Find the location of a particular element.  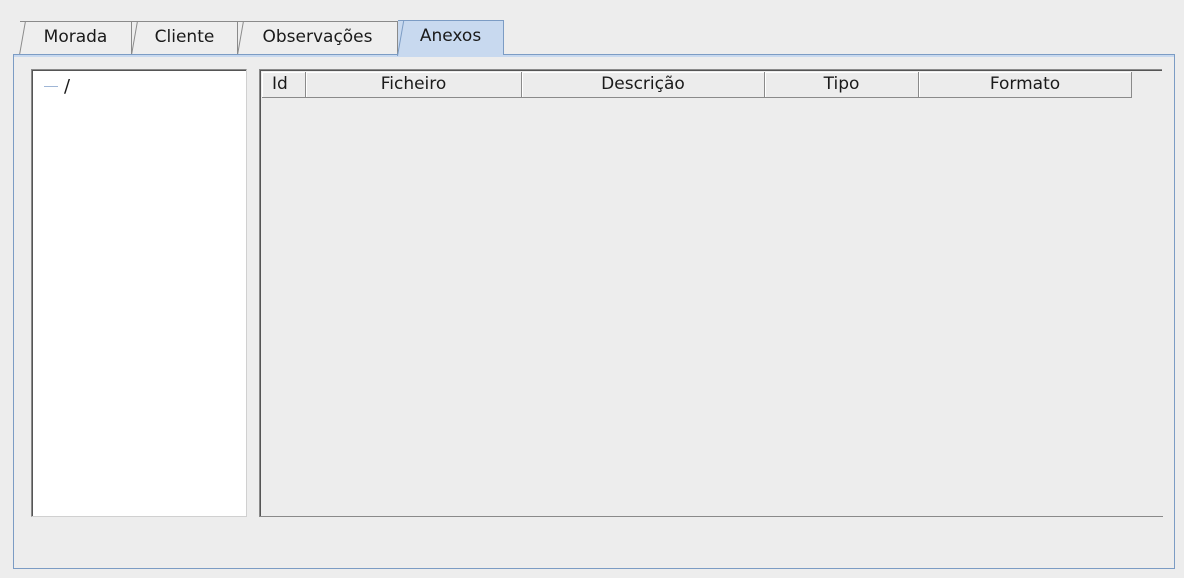

column-header-id: Id is located at coordinates (284, 85).